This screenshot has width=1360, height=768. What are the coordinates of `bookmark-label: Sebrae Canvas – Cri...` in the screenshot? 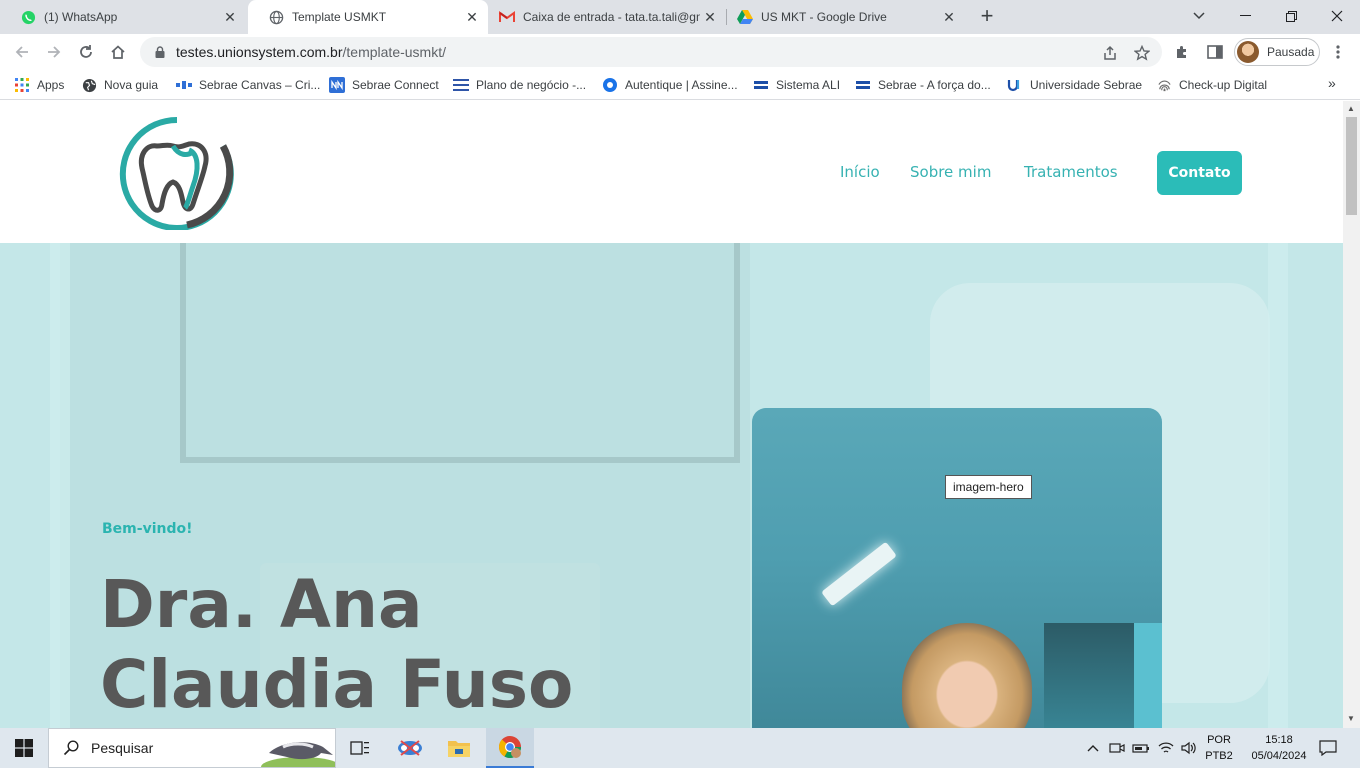 It's located at (260, 85).